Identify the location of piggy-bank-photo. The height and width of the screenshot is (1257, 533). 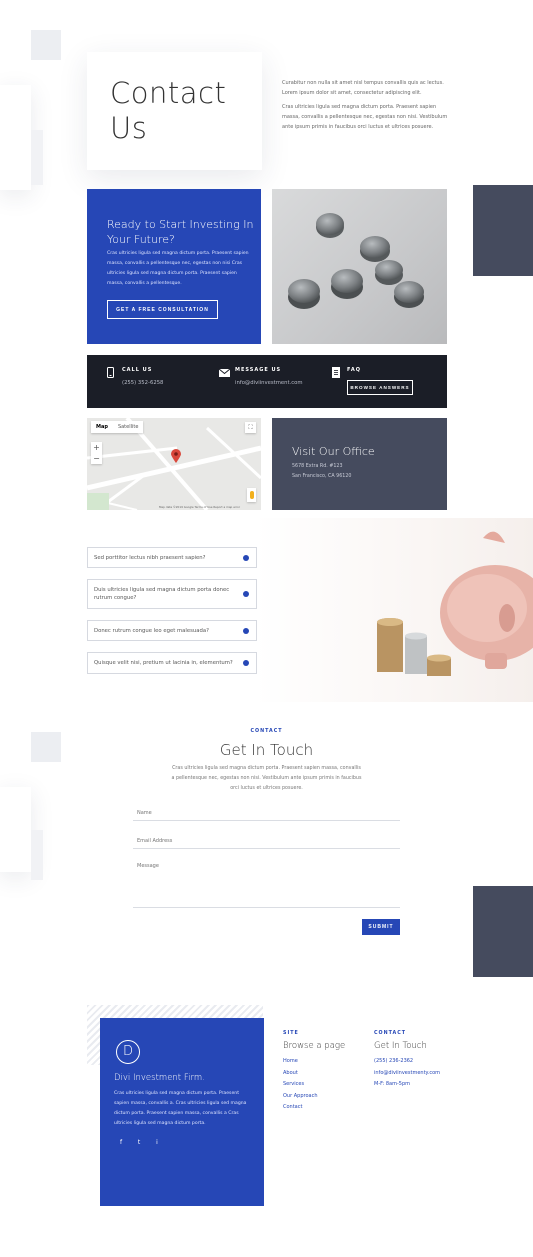
(394, 610).